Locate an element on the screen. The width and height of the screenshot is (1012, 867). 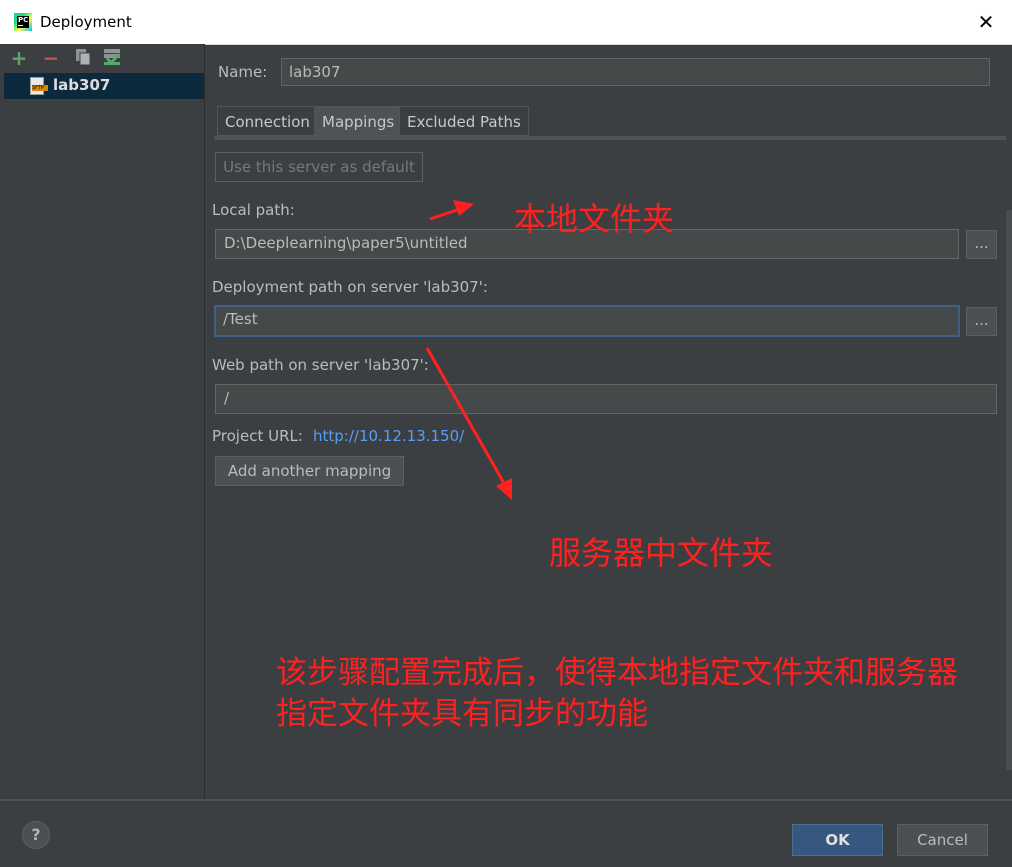
ok-button: OK is located at coordinates (837, 840).